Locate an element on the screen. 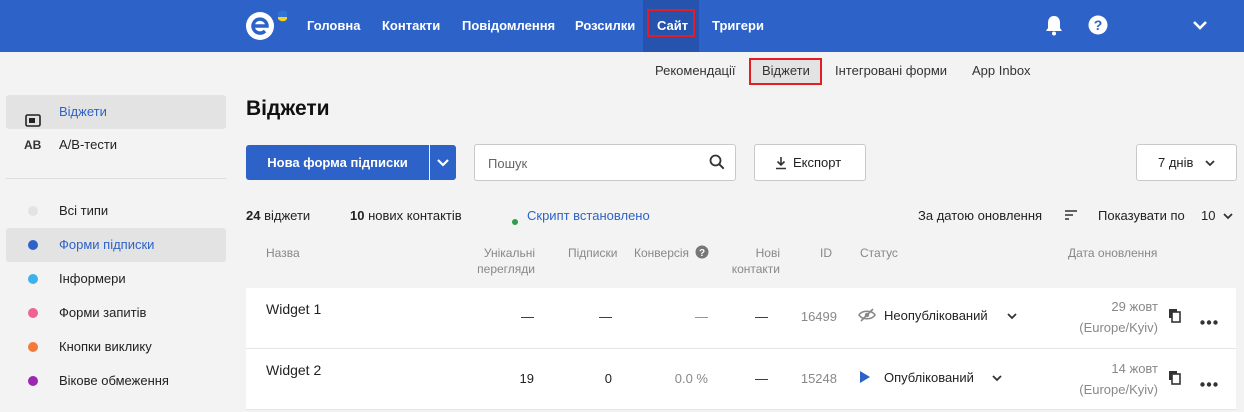  sidebar-item-label: Форми підписки is located at coordinates (107, 244).